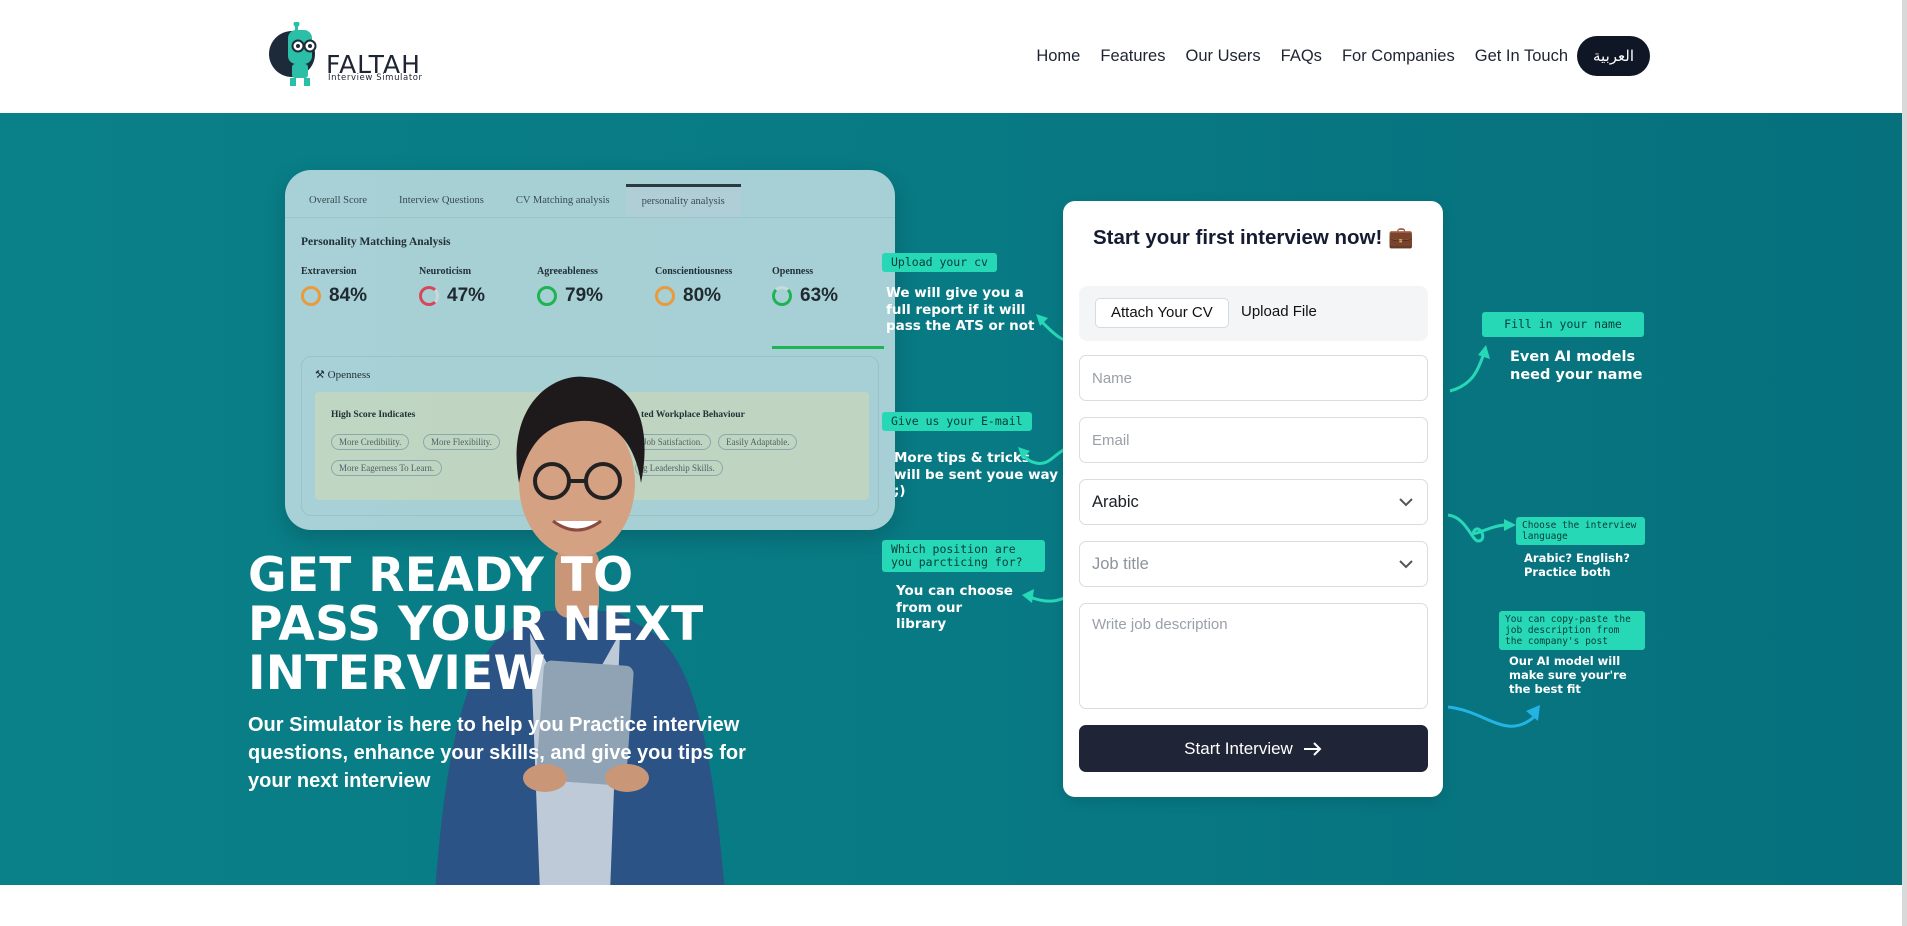  I want to click on annotation-tag-name: Fill in your name, so click(1563, 324).